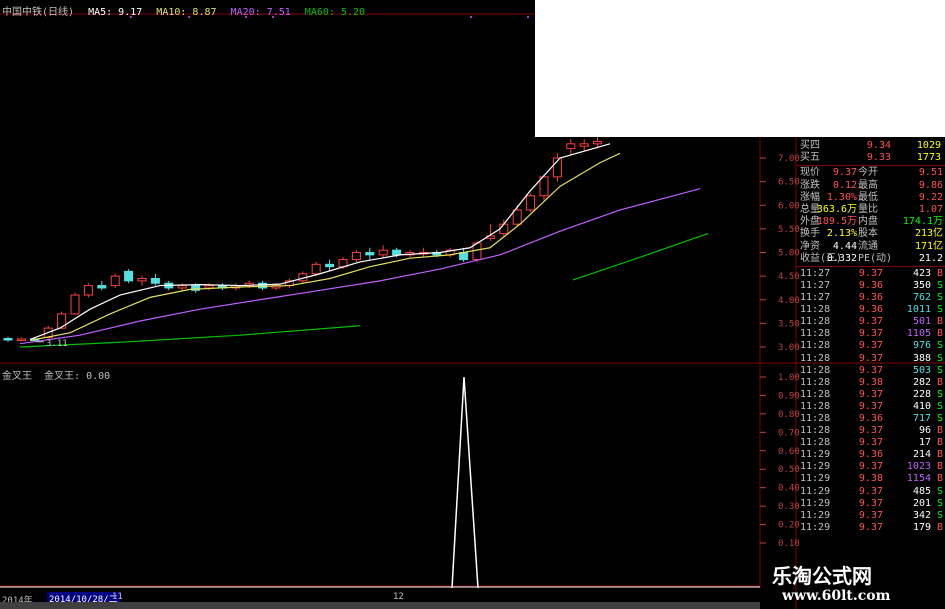 The width and height of the screenshot is (945, 609). What do you see at coordinates (870, 286) in the screenshot?
I see `tick-row: 11:27 9.36 350 S` at bounding box center [870, 286].